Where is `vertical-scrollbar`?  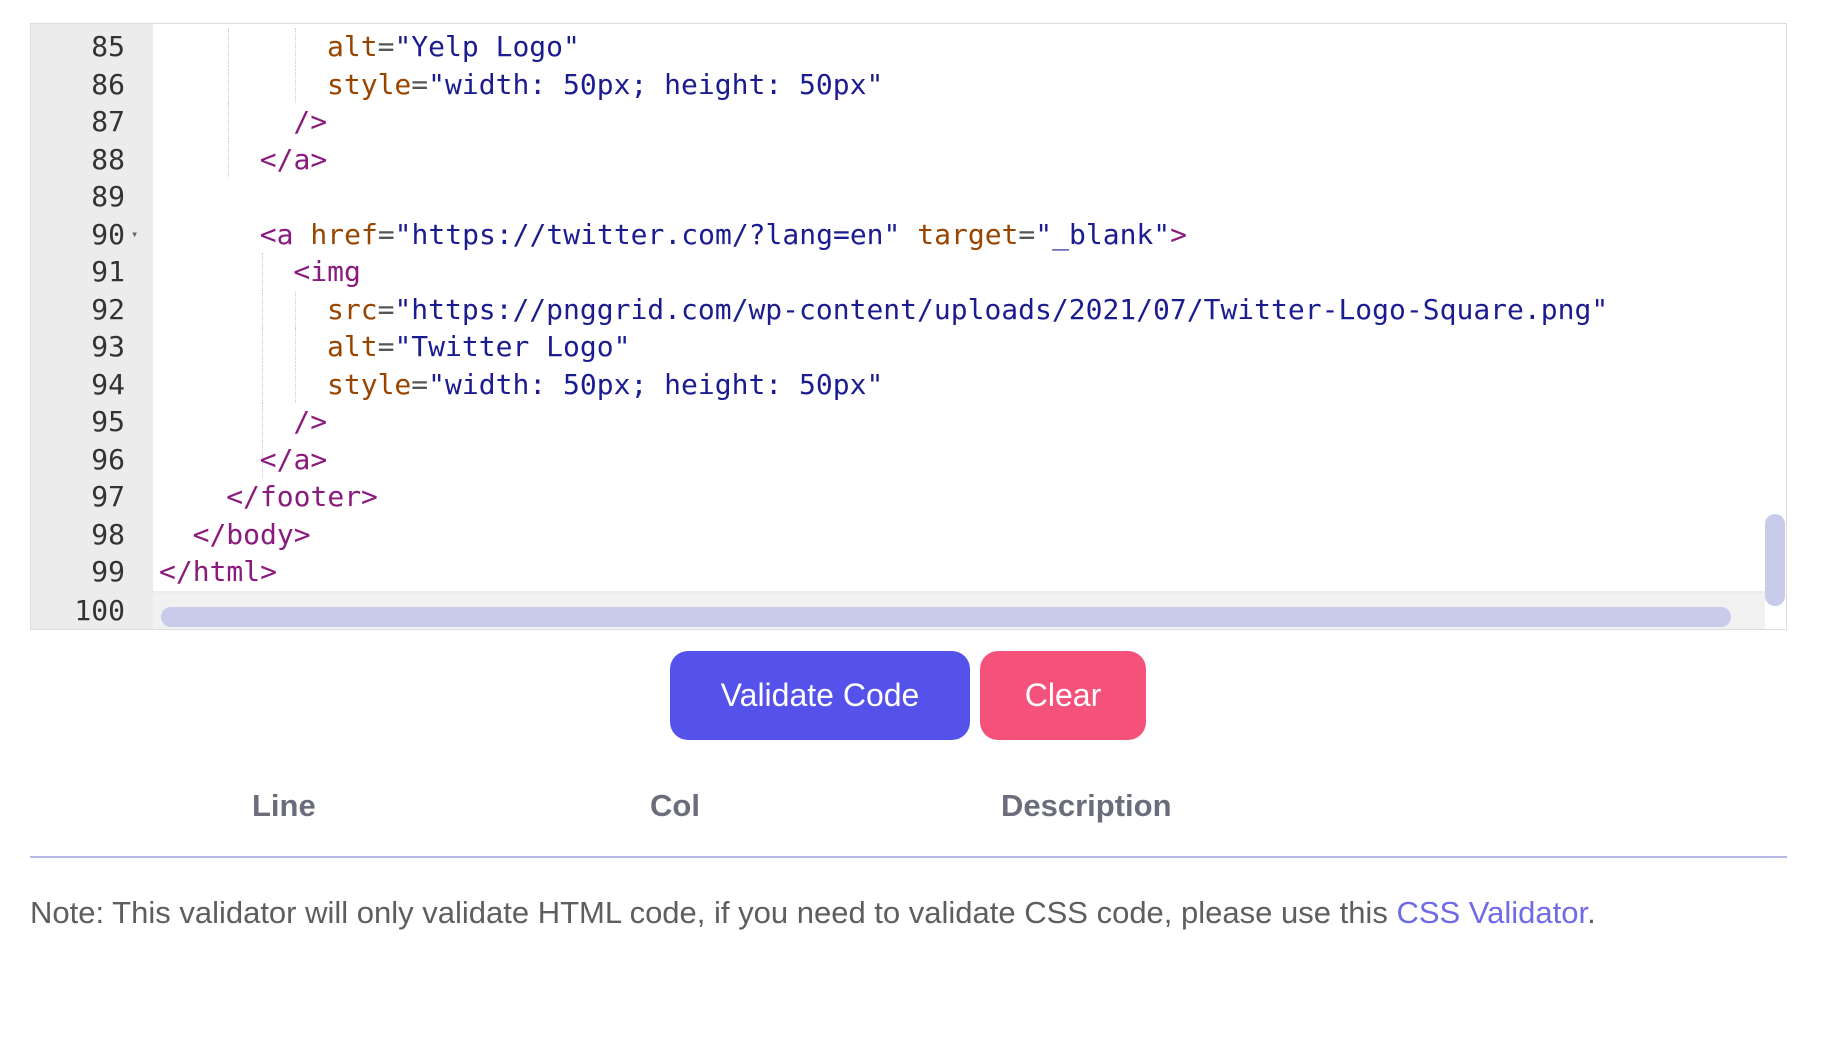
vertical-scrollbar is located at coordinates (1775, 326).